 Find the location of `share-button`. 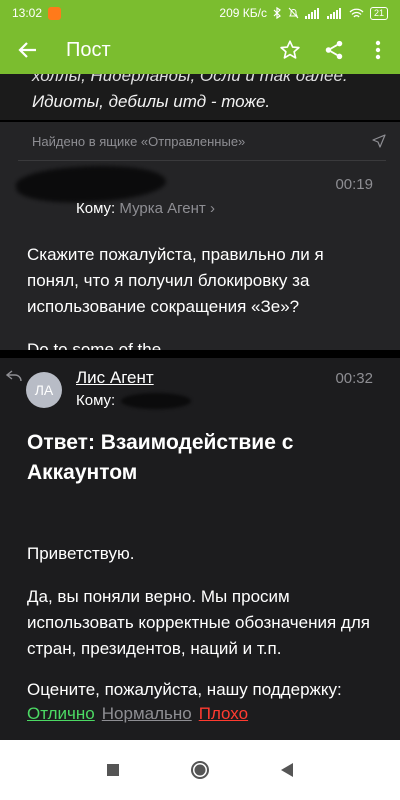

share-button is located at coordinates (334, 50).